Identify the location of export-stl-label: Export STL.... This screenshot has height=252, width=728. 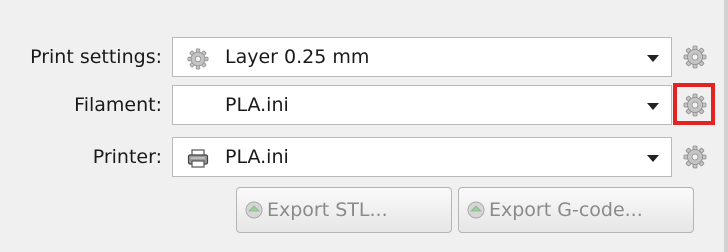
(327, 210).